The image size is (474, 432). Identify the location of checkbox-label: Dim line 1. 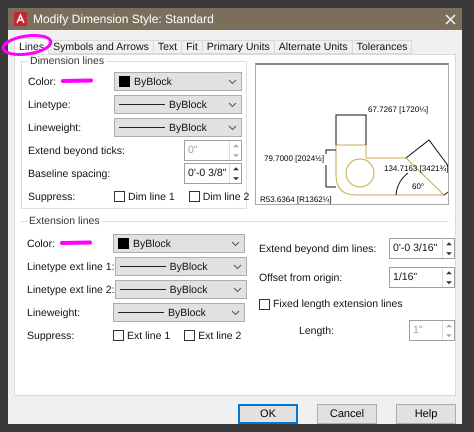
(151, 196).